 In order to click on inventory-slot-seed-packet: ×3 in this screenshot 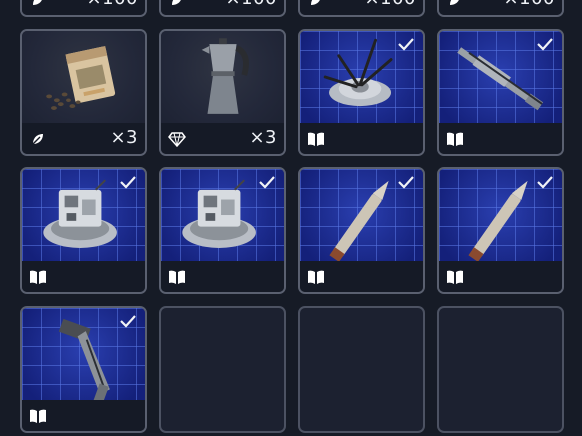, I will do `click(83, 92)`.